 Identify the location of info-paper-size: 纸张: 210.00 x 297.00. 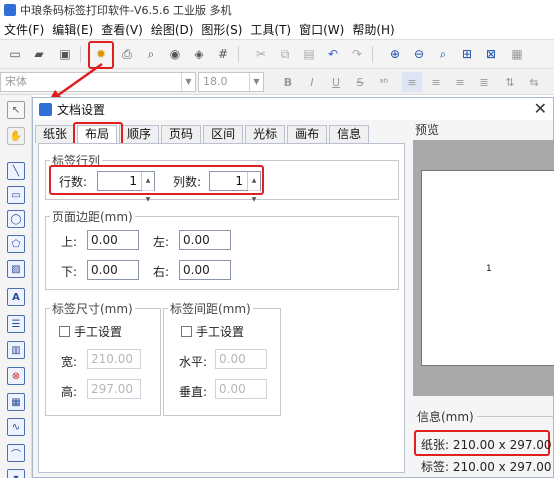
(486, 445).